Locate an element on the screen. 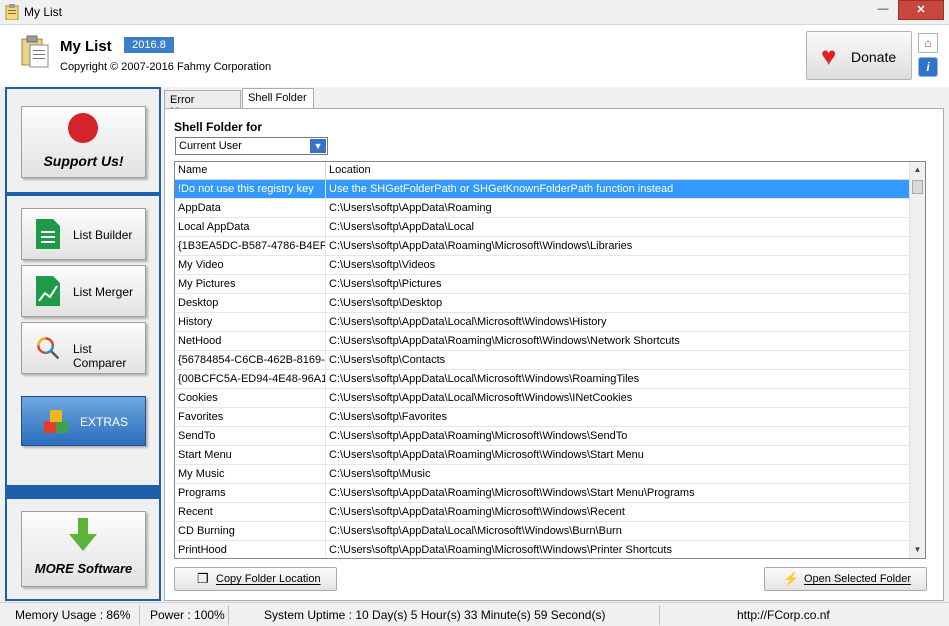  cell-name: {00BCFC5A-ED94-4E48-96A1-3 is located at coordinates (250, 379).